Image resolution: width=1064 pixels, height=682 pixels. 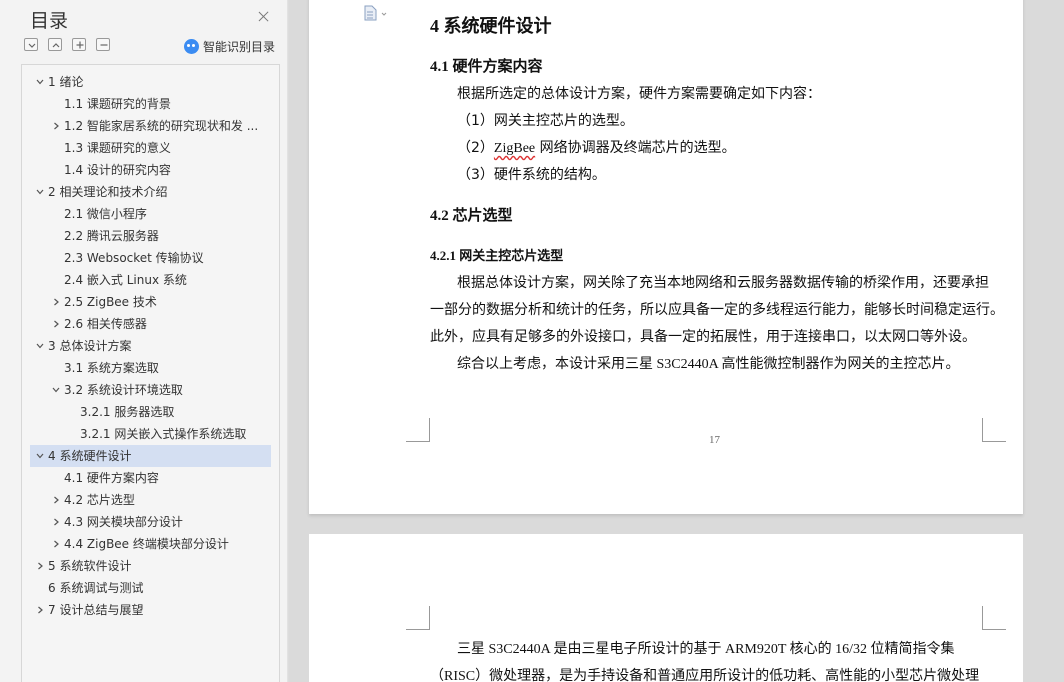 What do you see at coordinates (123, 522) in the screenshot?
I see `toc-item-label: 4.3 网关模块部分设计` at bounding box center [123, 522].